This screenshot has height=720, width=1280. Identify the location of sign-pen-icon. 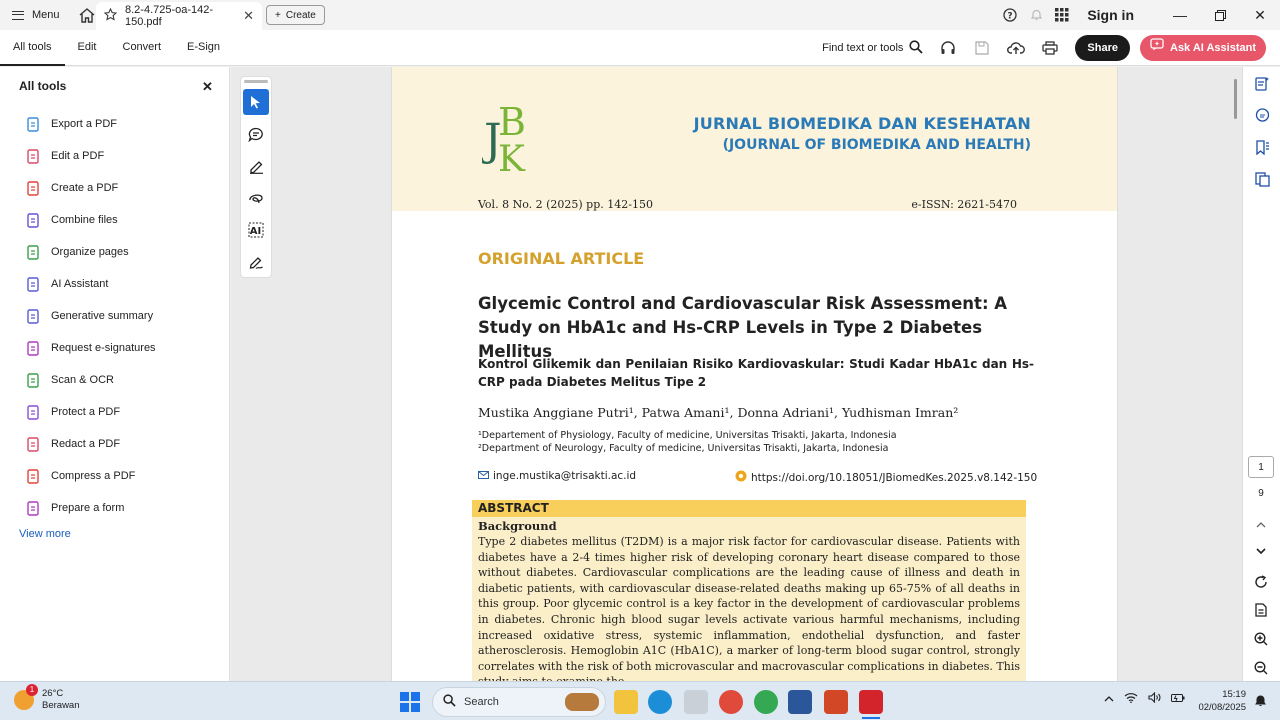
(256, 262).